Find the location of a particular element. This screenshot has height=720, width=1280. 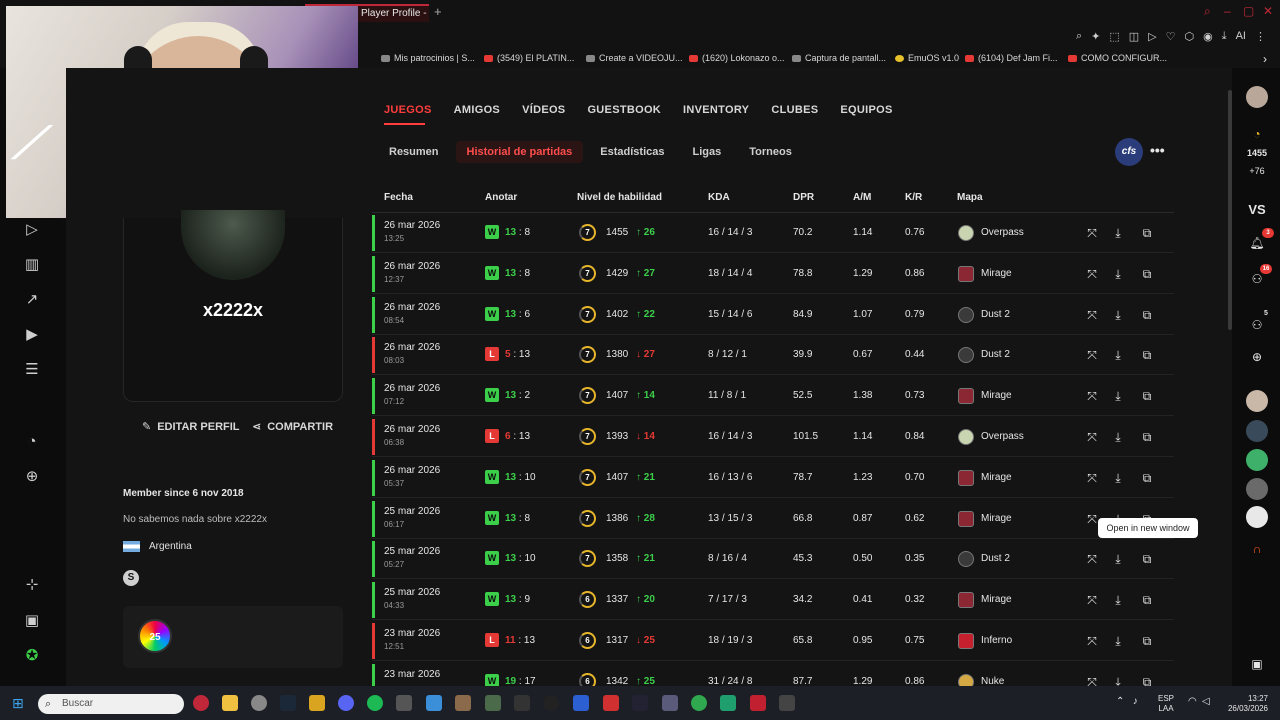

minimize-icon: – is located at coordinates (1227, 11).